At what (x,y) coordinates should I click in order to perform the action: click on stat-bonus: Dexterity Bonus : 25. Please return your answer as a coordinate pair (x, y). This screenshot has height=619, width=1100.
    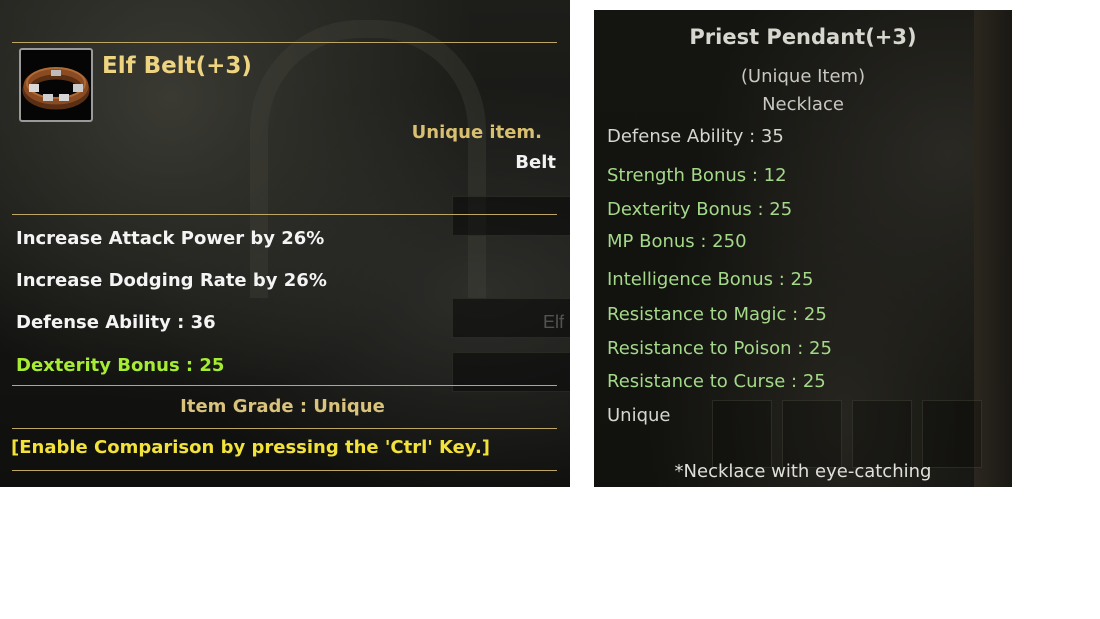
    Looking at the image, I should click on (700, 209).